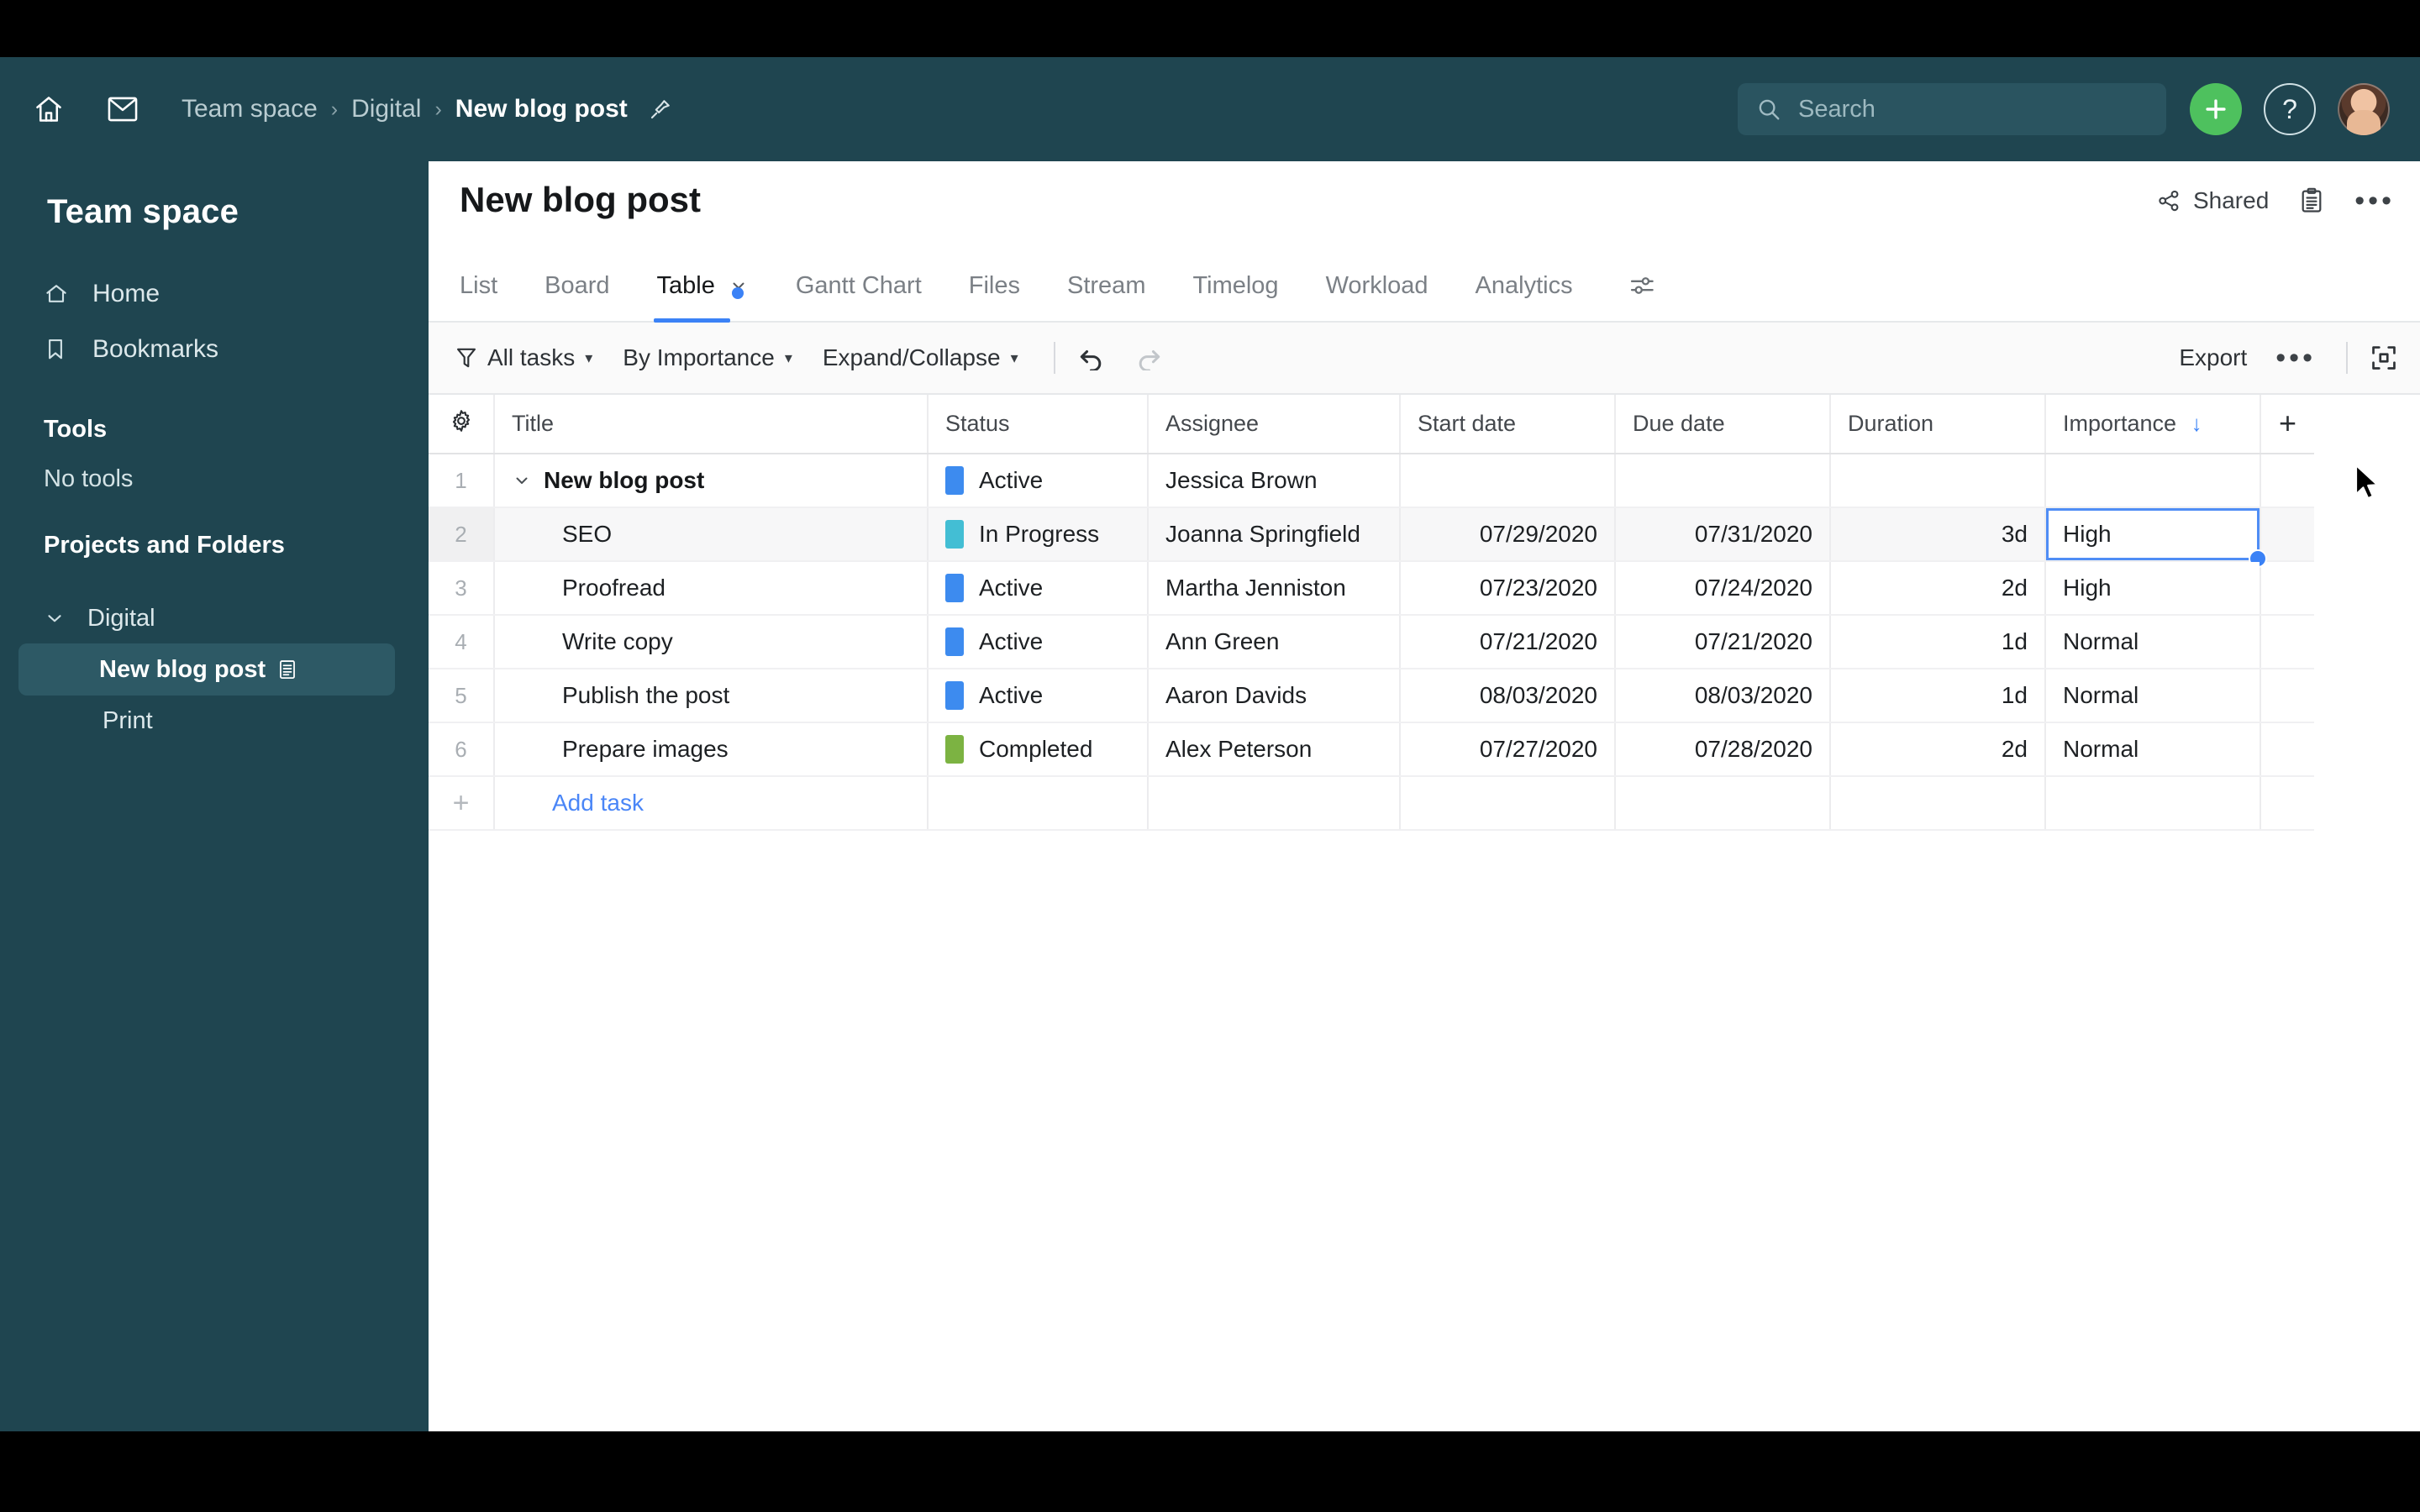 The height and width of the screenshot is (1512, 2420). Describe the element at coordinates (541, 109) in the screenshot. I see `breadcrumb-item-2: New blog post` at that location.